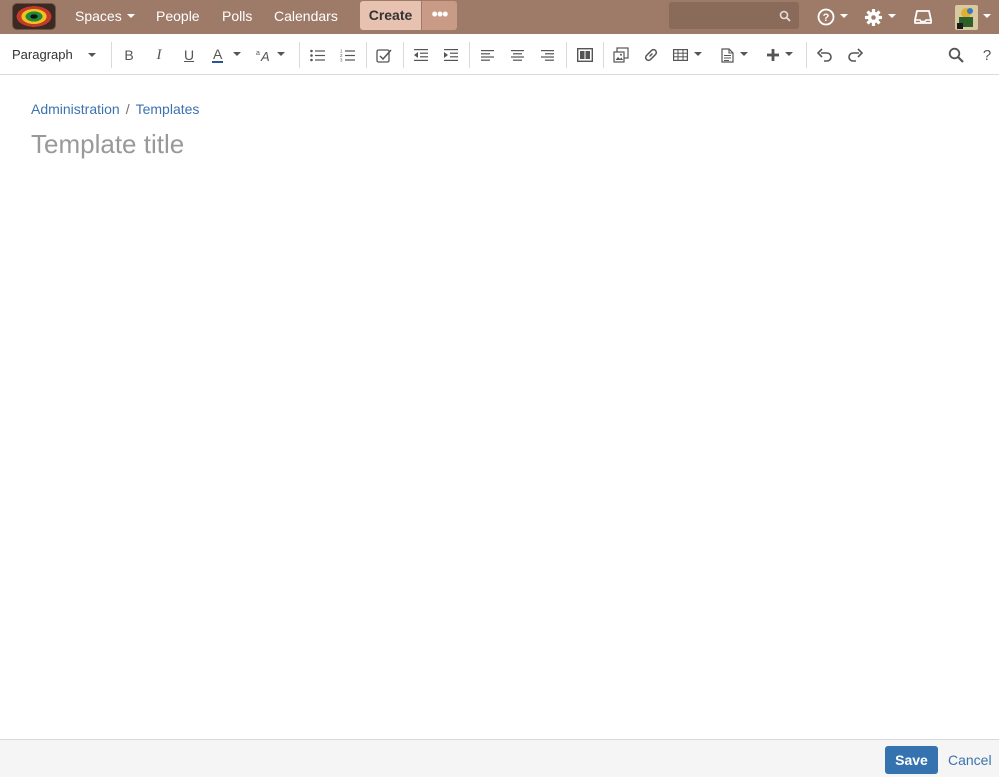 The height and width of the screenshot is (777, 999). I want to click on outdent-button, so click(421, 55).